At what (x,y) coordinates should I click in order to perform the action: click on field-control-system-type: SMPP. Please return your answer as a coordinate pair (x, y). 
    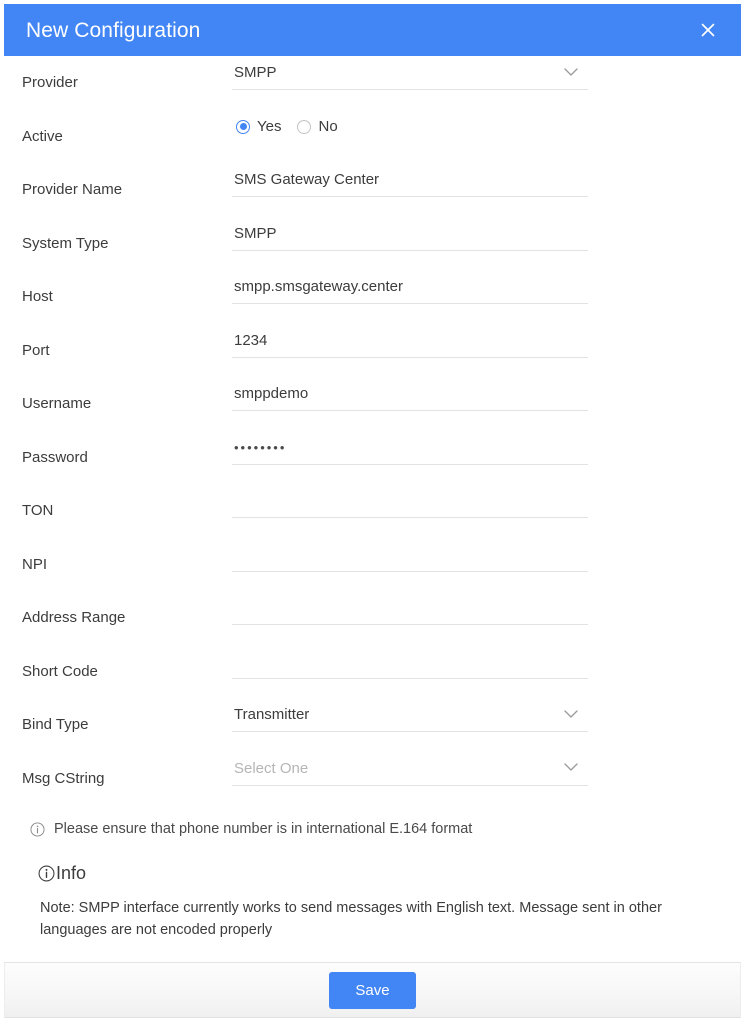
    Looking at the image, I should click on (410, 234).